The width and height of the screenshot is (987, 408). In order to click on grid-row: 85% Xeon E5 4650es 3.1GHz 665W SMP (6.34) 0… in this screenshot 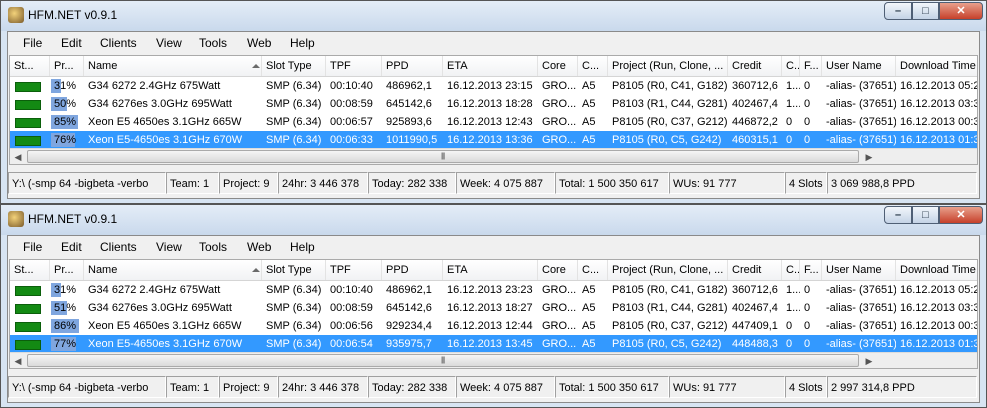, I will do `click(493, 122)`.